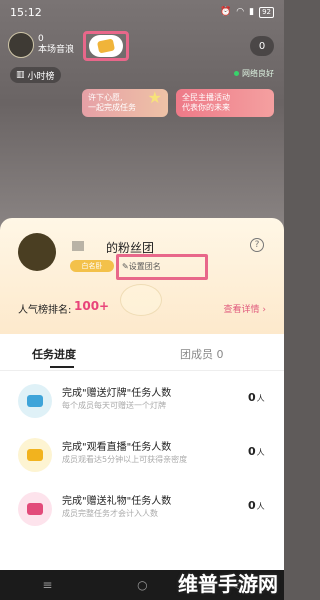  Describe the element at coordinates (92, 266) in the screenshot. I see `club-level-tag: 白名卧` at that location.